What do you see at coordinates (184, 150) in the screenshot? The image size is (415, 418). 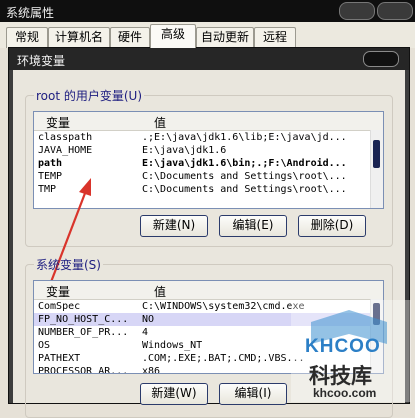 I see `variable-value: E:\java\jdk1.6` at bounding box center [184, 150].